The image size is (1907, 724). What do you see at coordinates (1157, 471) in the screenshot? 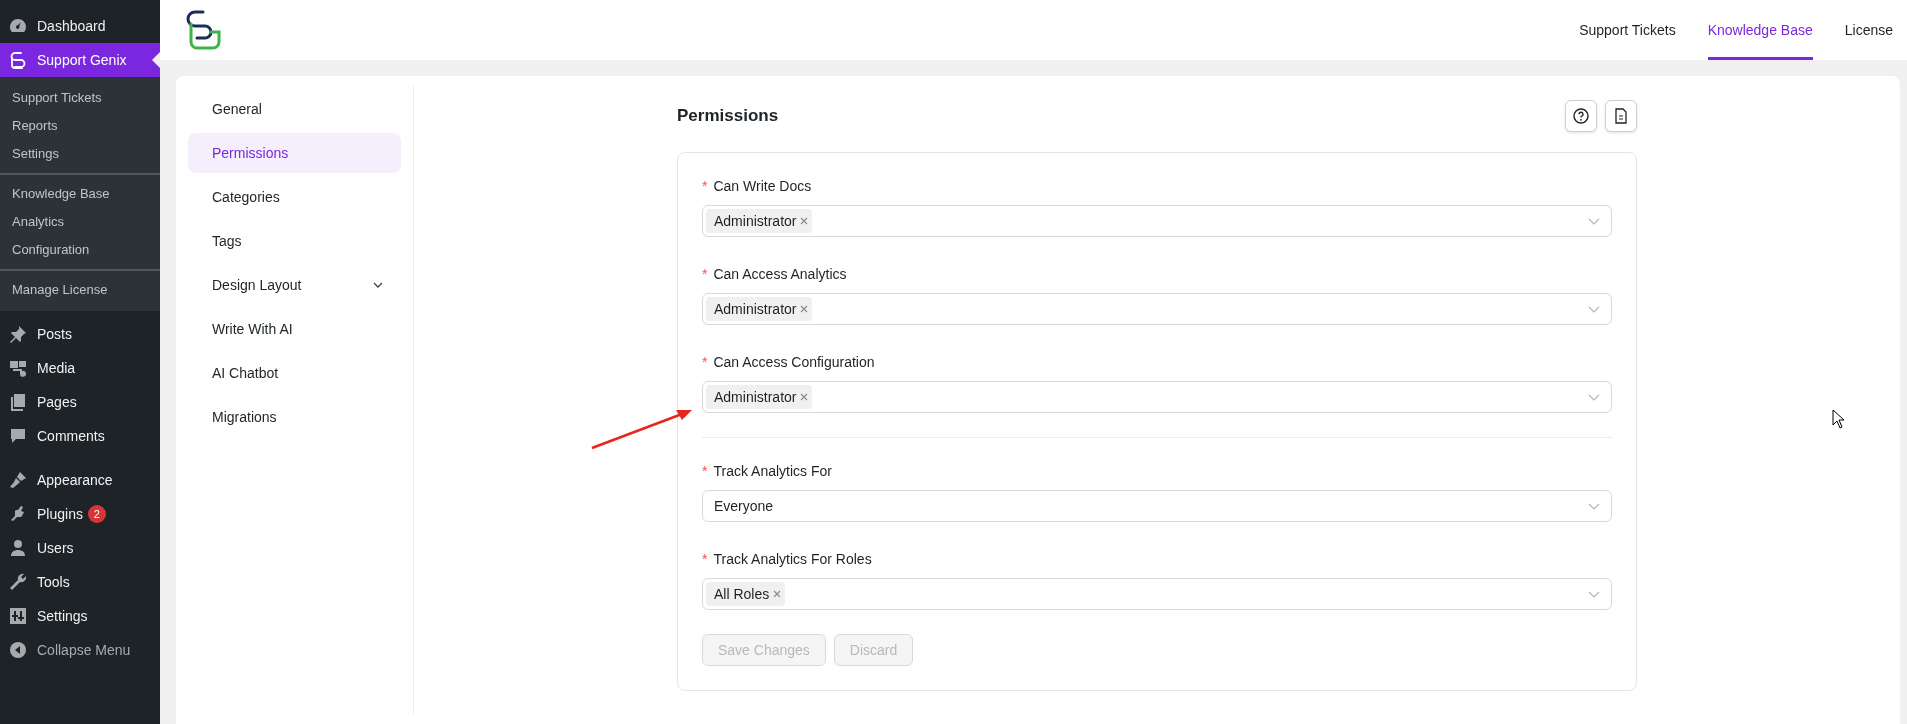
I see `field-label: * Track Analytics For` at bounding box center [1157, 471].